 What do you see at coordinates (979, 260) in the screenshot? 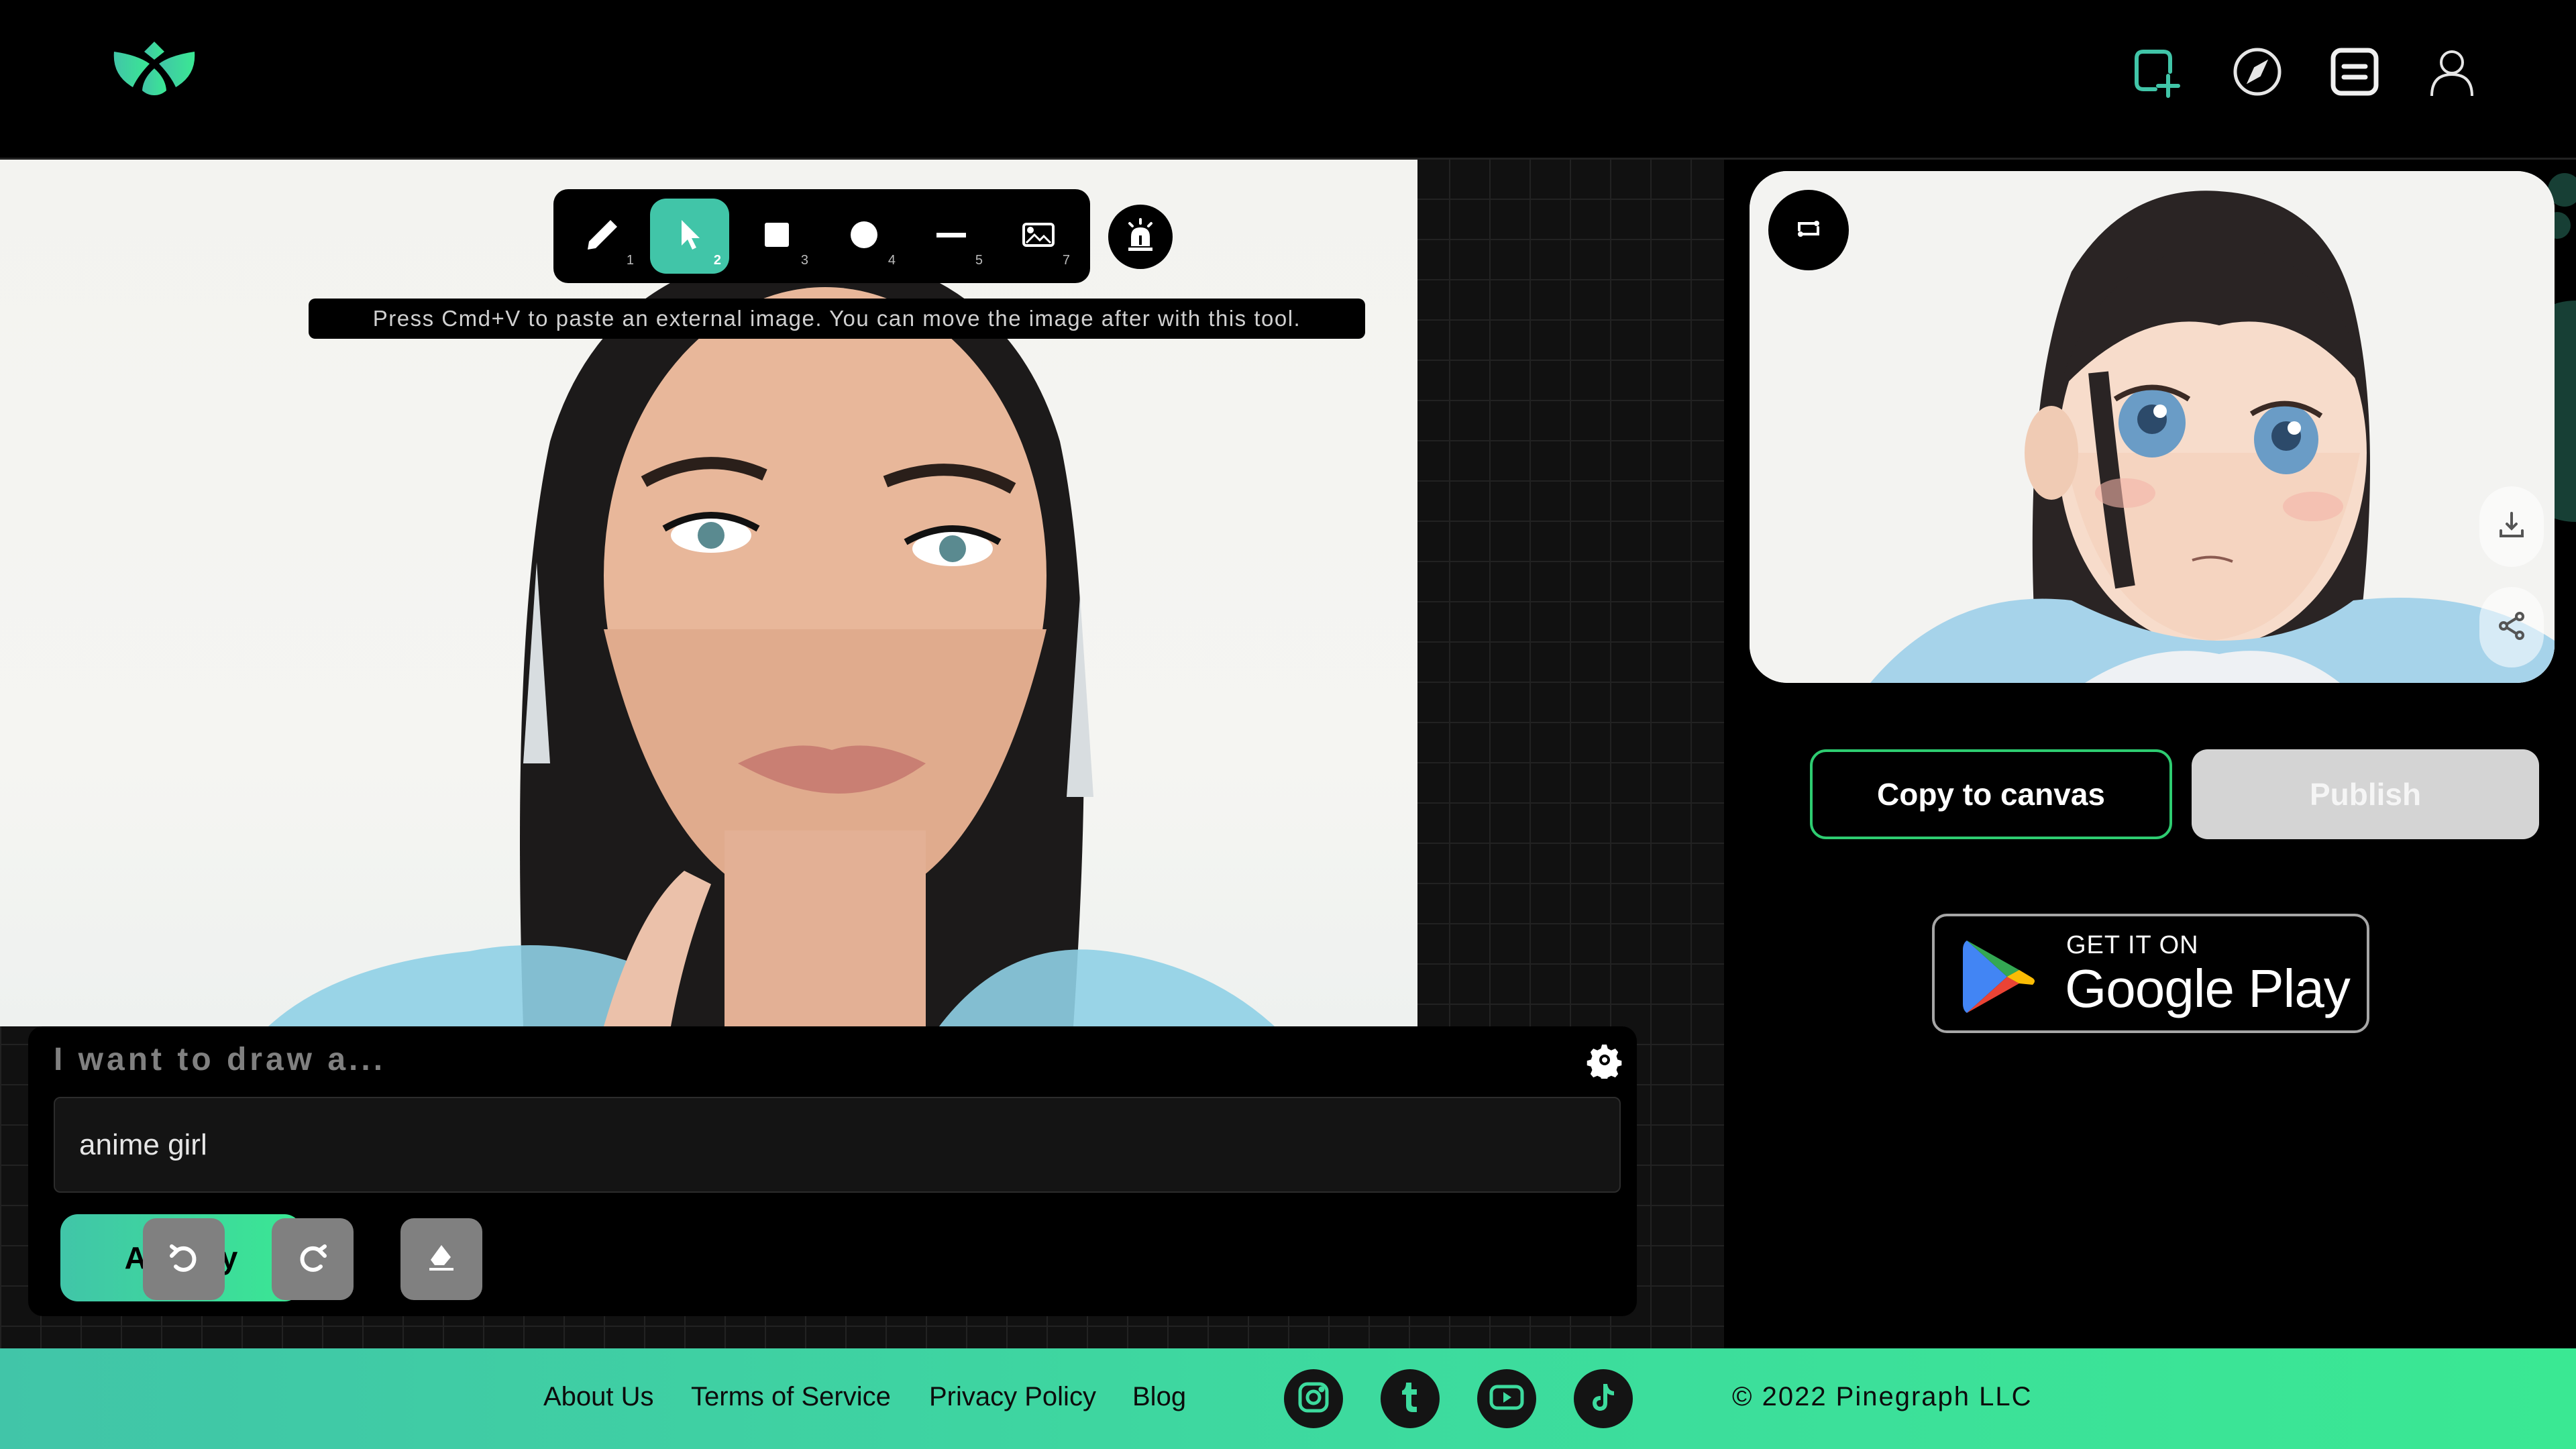
I see `tool-shortcut: 5` at bounding box center [979, 260].